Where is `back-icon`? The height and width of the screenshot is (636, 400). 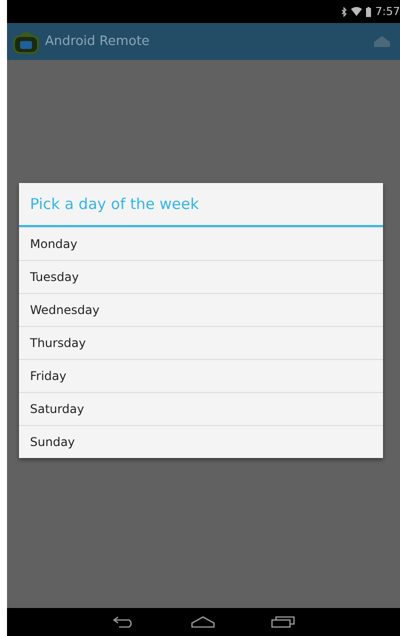 back-icon is located at coordinates (123, 622).